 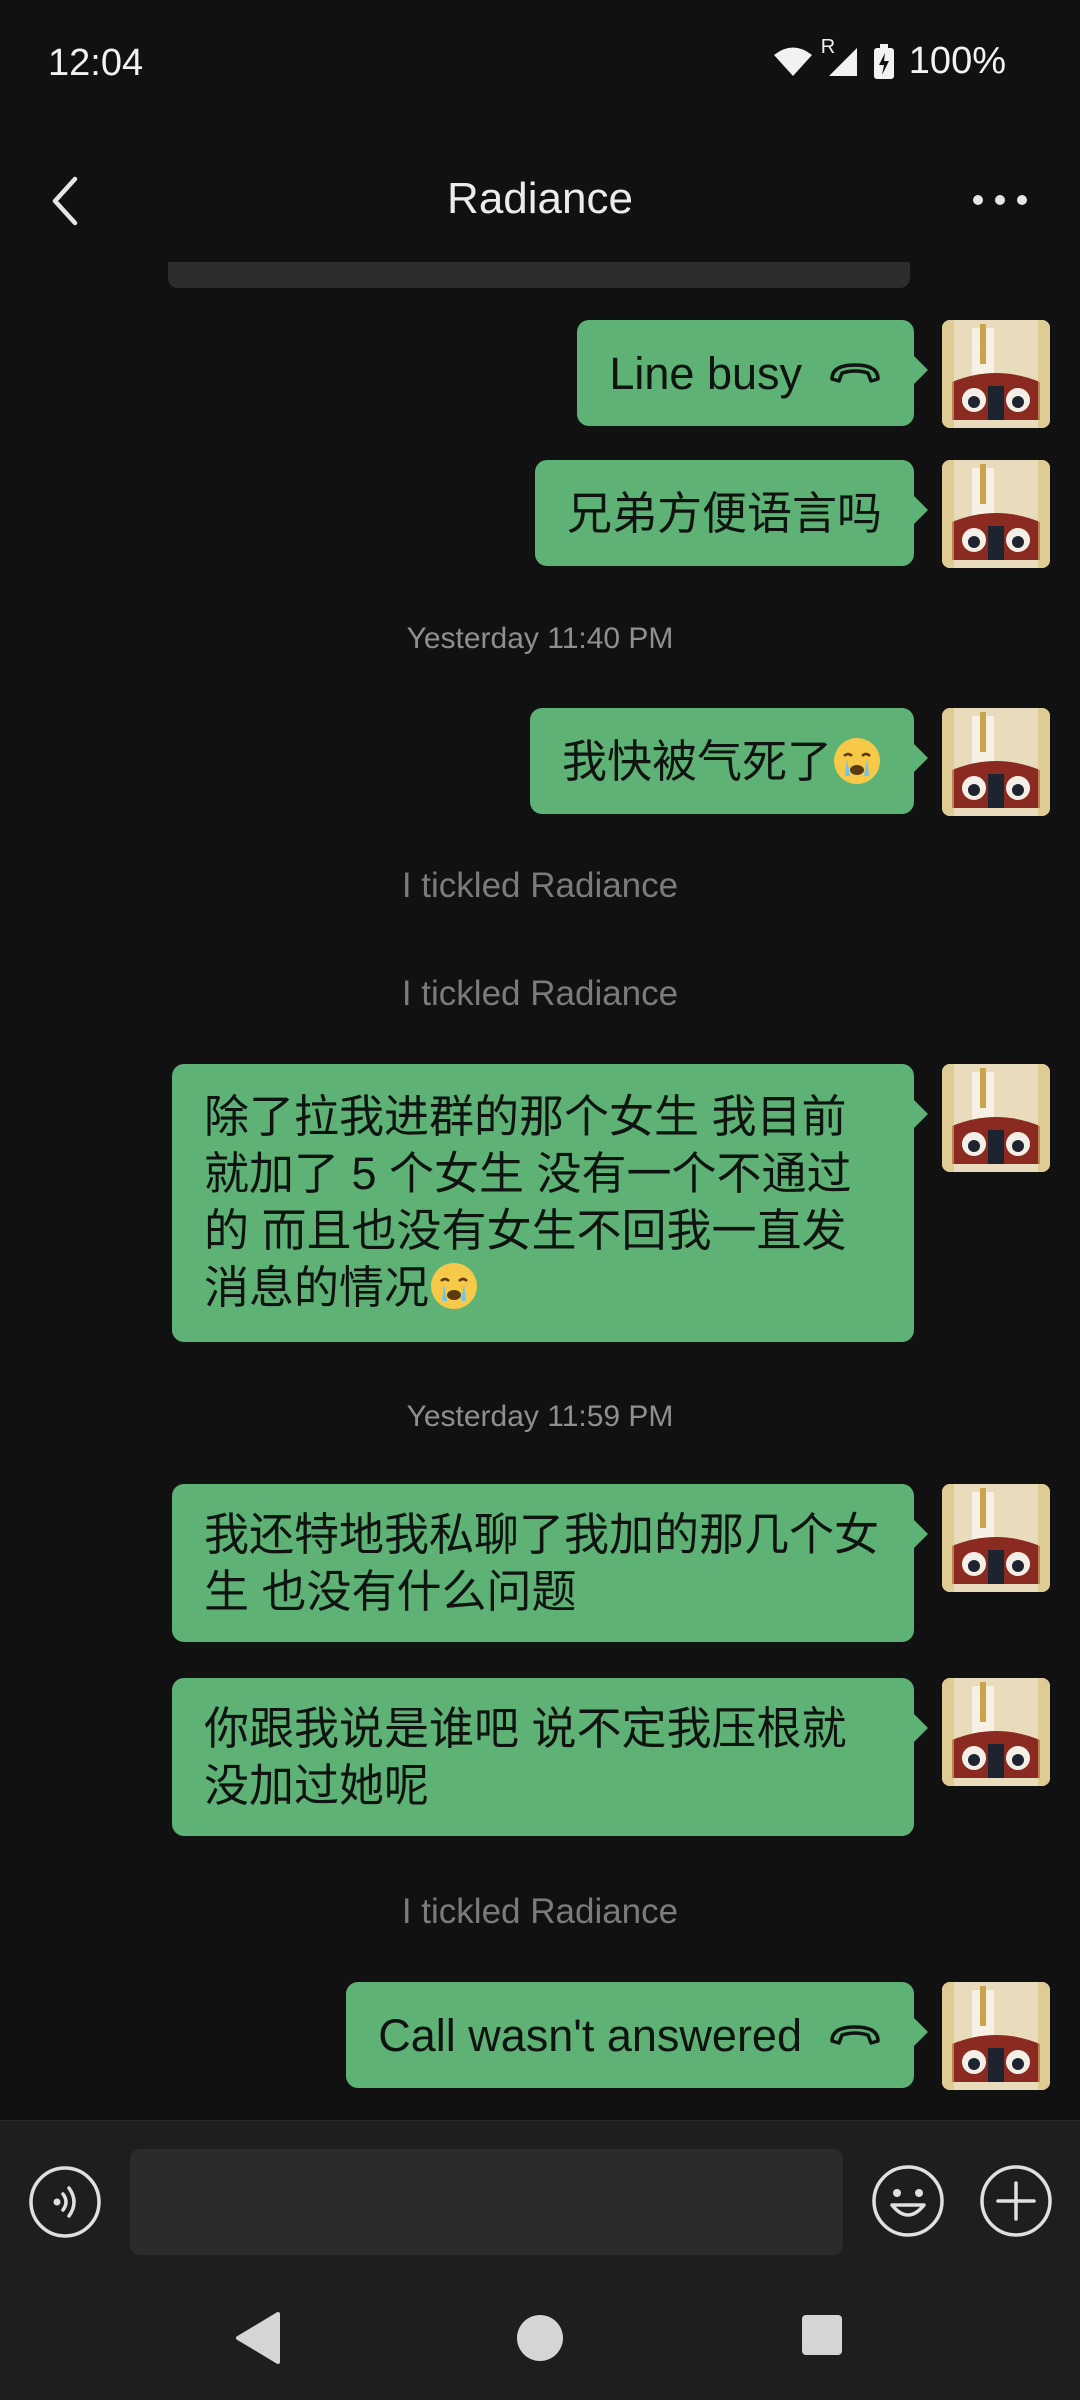 I want to click on status-icons: R 100%, so click(x=889, y=59).